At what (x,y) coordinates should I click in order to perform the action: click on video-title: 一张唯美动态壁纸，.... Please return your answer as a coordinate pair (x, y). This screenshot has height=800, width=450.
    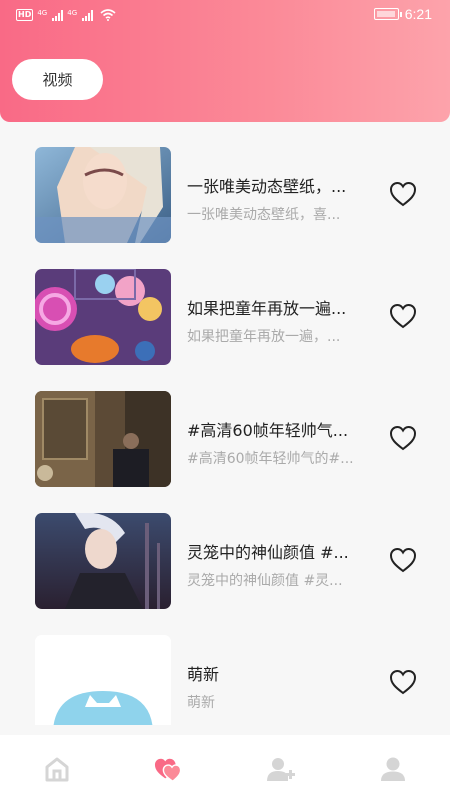
    Looking at the image, I should click on (284, 185).